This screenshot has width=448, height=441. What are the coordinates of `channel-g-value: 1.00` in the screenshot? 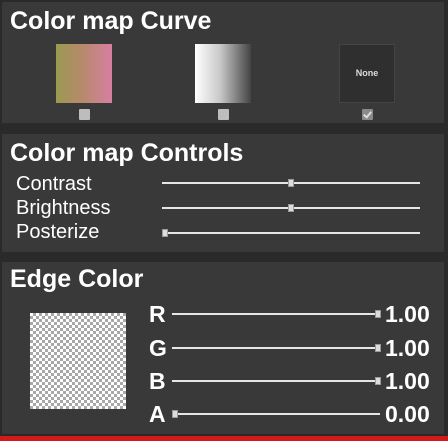 It's located at (407, 348).